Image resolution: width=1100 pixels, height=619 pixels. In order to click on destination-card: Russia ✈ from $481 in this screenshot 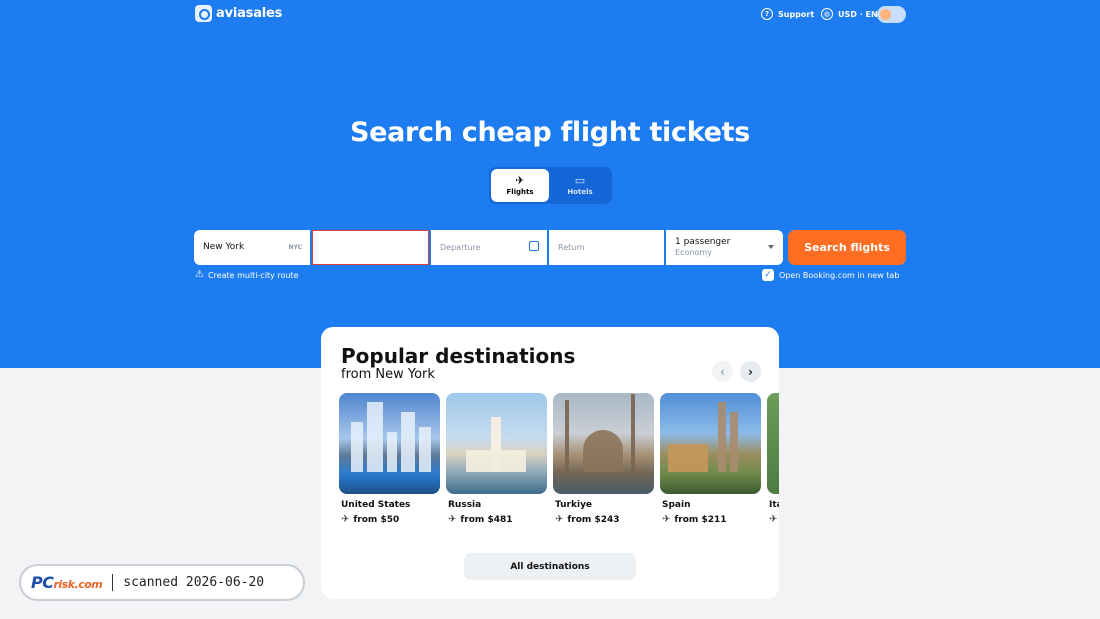, I will do `click(496, 459)`.